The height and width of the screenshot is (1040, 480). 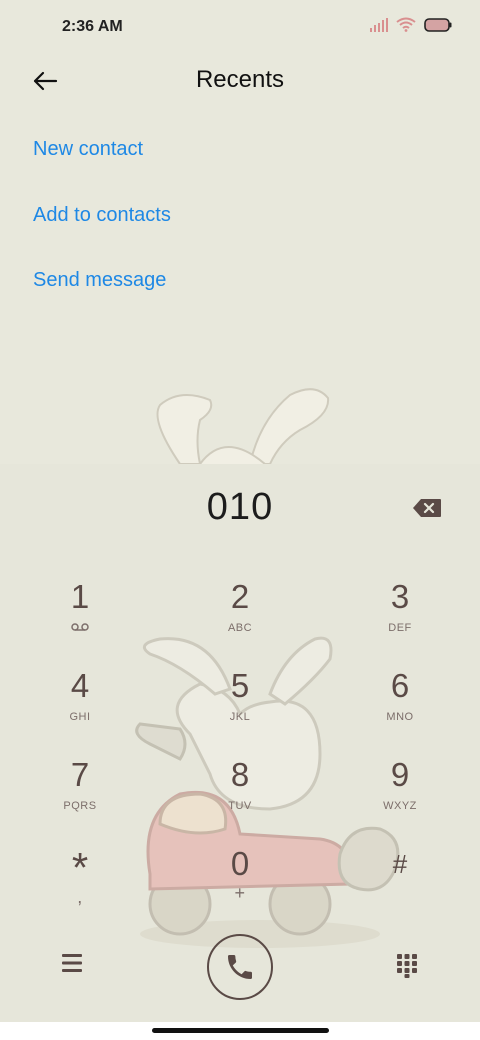 I want to click on key-1-sub, so click(x=80, y=629).